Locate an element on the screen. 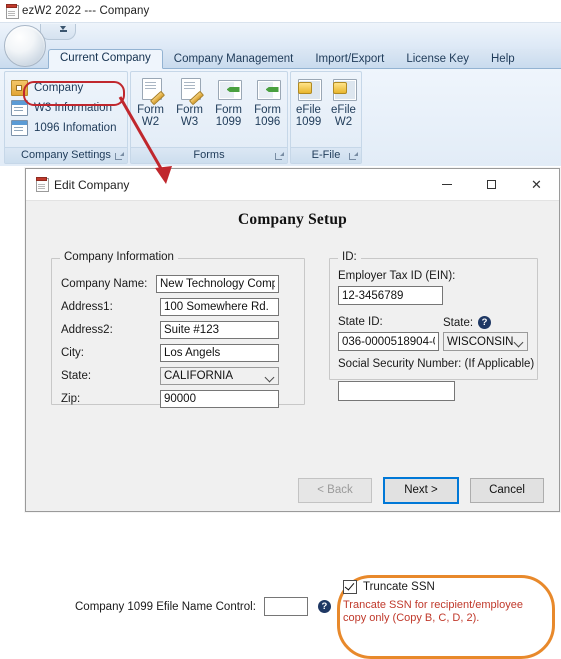 Image resolution: width=561 pixels, height=659 pixels. address2-label: Address2: is located at coordinates (87, 330).